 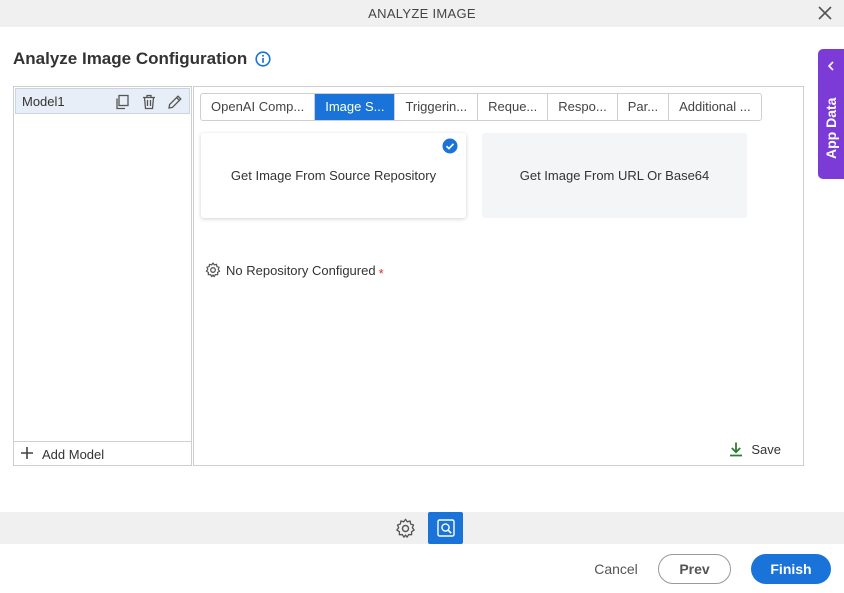 I want to click on source-repository-label: Get Image From Source Repository, so click(x=333, y=175).